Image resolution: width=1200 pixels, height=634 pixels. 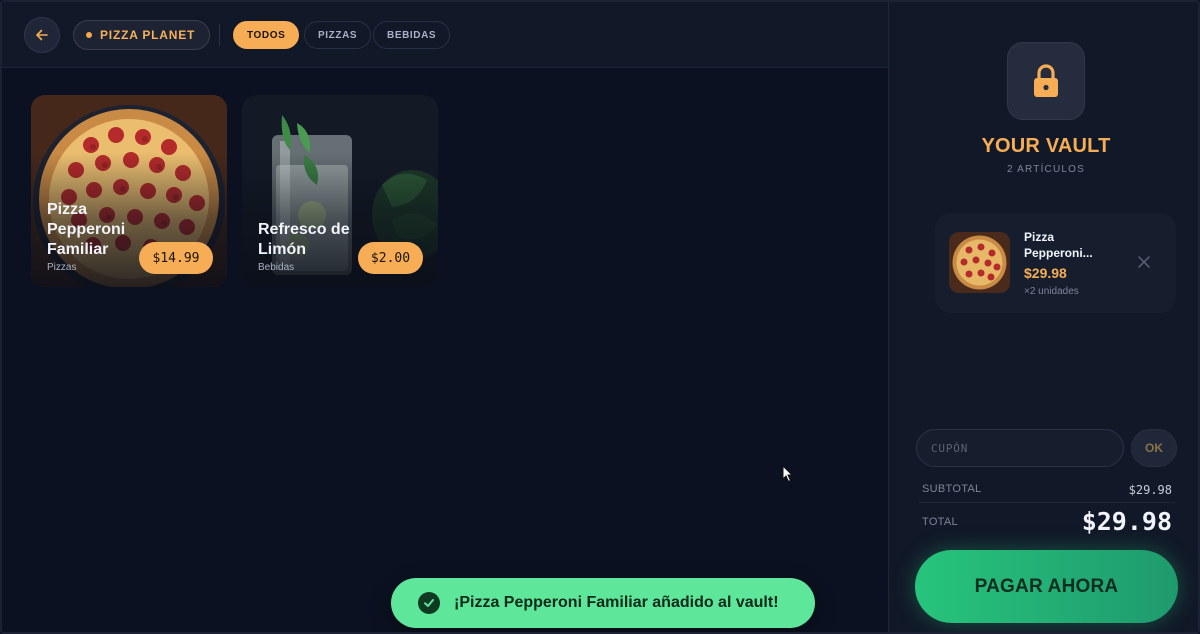 I want to click on cart-item-thumbnail, so click(x=979, y=262).